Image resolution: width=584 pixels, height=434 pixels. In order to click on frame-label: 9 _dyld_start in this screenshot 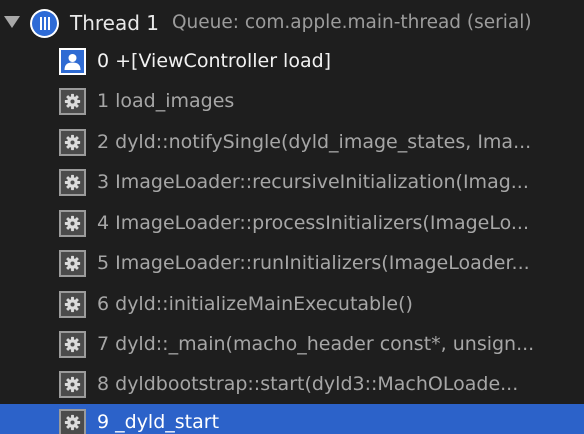, I will do `click(158, 422)`.